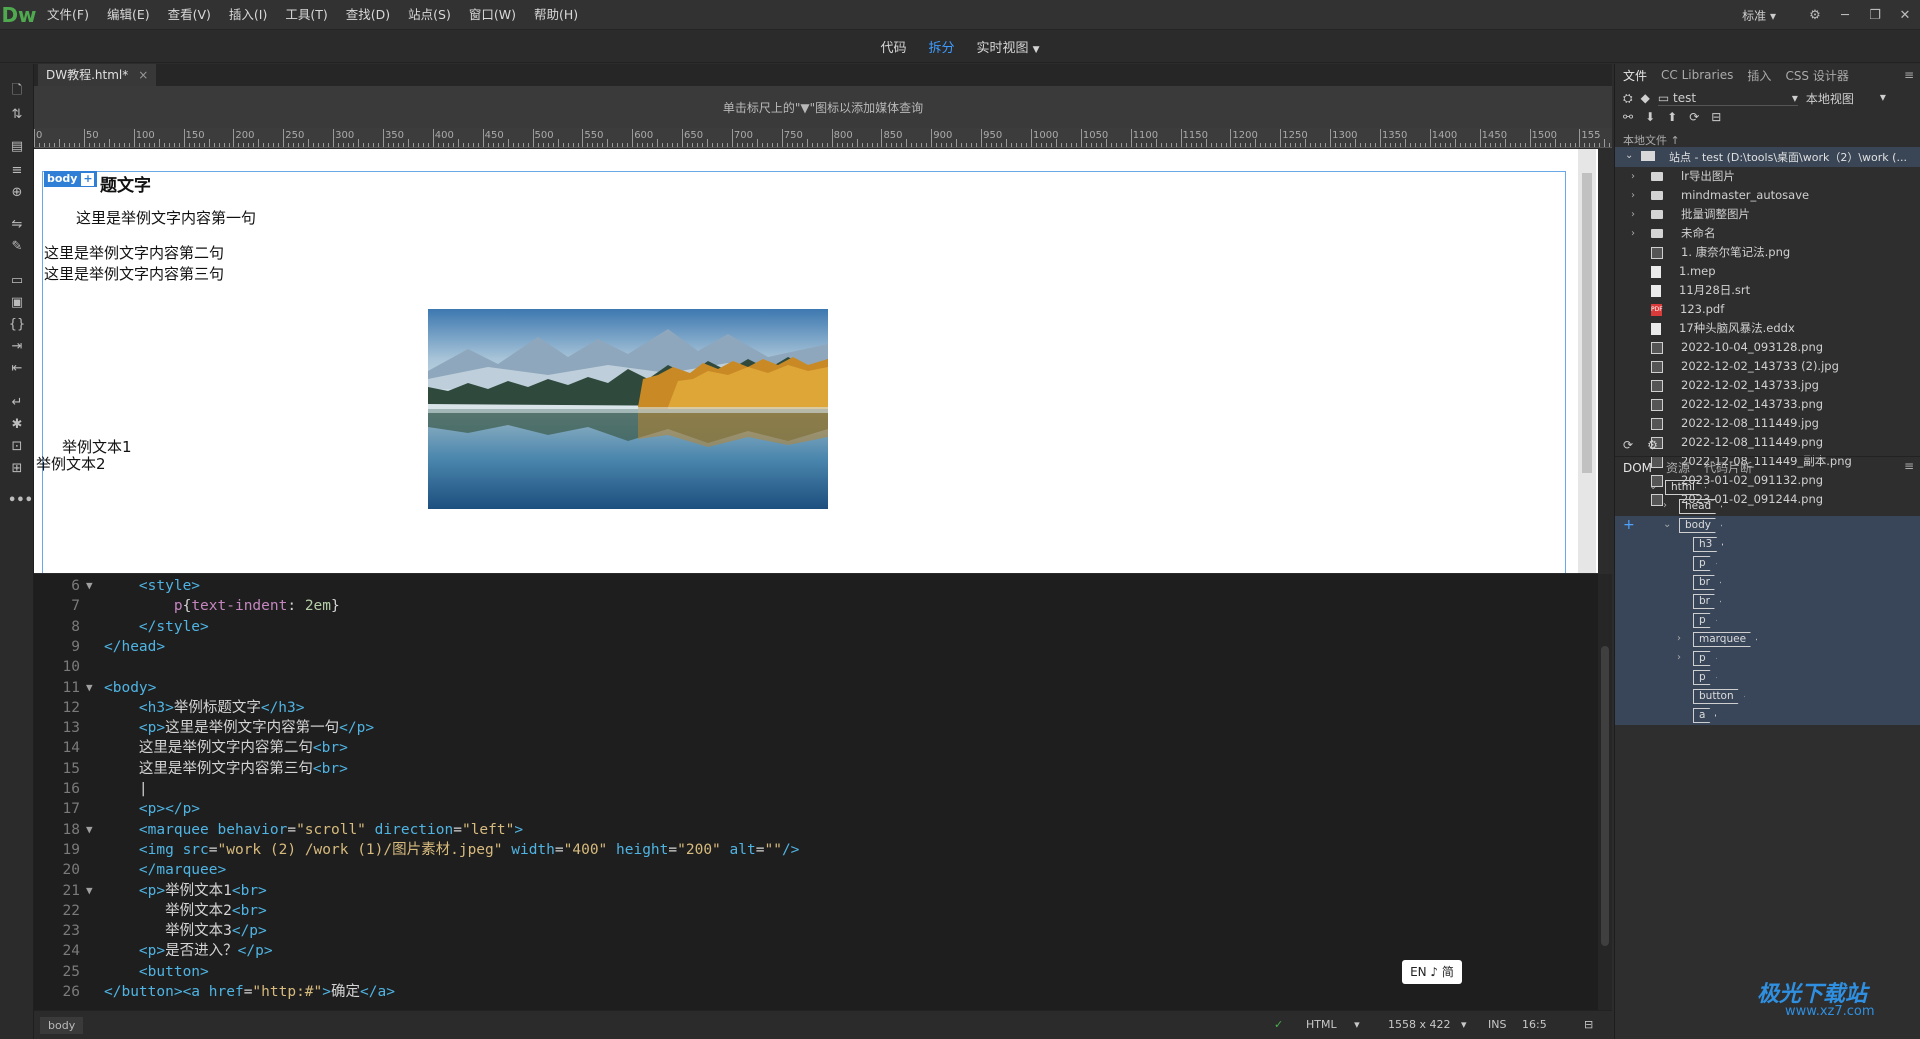 The width and height of the screenshot is (1920, 1039). I want to click on close-tab-icon: ×, so click(143, 75).